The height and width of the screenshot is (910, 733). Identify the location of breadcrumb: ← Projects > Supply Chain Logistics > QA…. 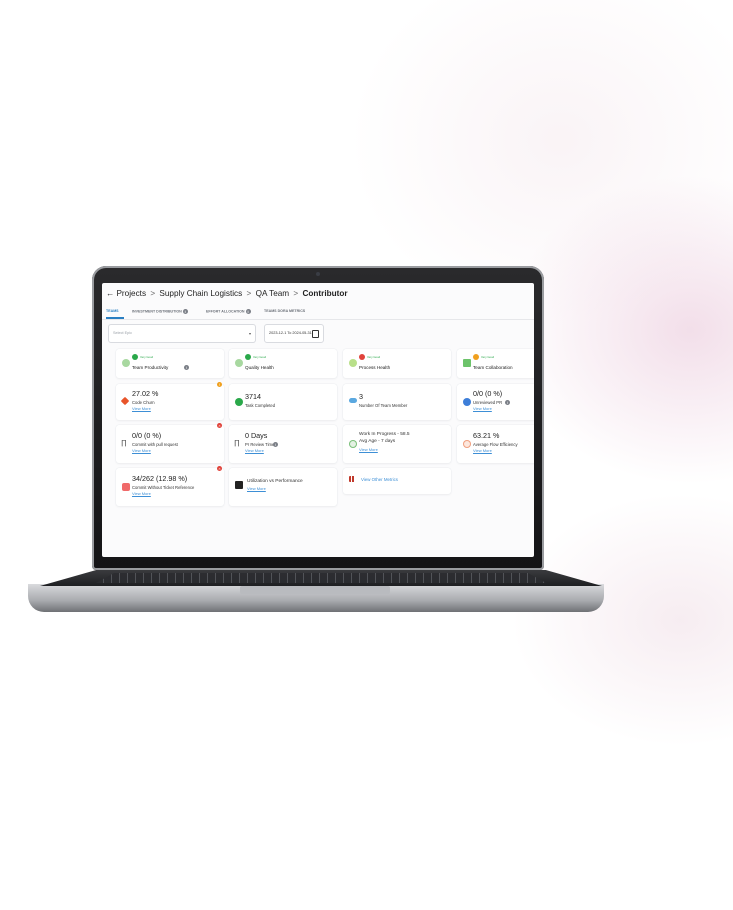
(227, 293).